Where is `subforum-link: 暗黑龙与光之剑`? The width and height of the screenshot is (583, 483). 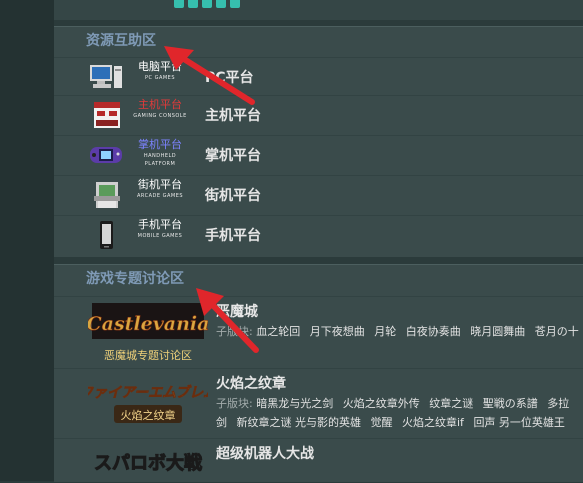 subforum-link: 暗黑龙与光之剑 is located at coordinates (294, 403).